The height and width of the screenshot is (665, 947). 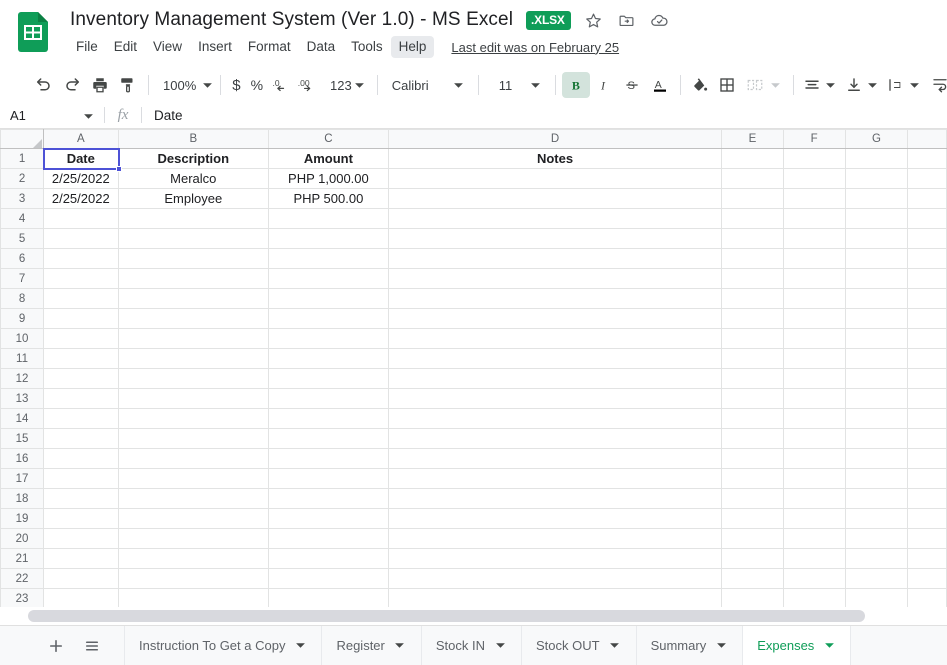 I want to click on cell-B5, so click(x=193, y=238).